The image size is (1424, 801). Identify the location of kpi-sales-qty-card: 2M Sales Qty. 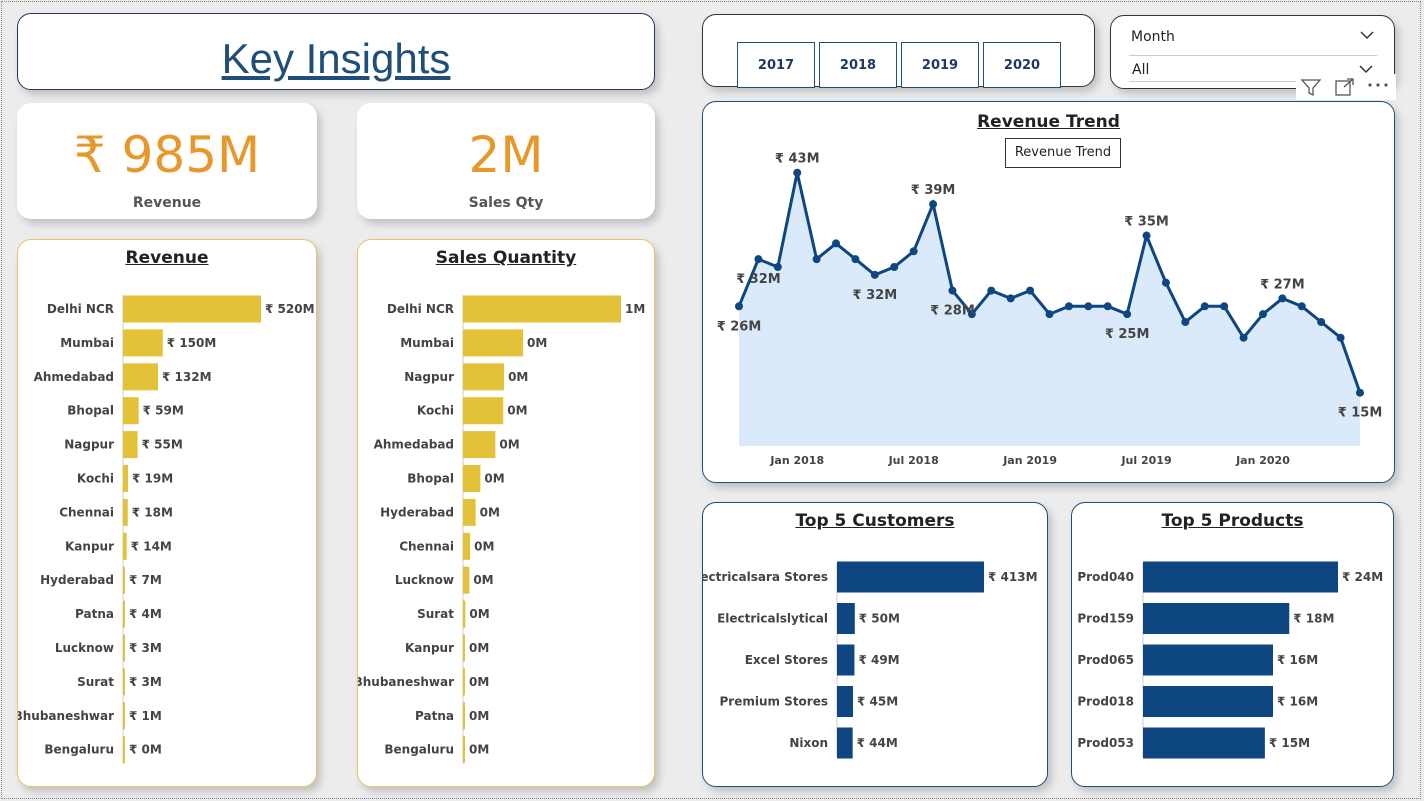
(506, 161).